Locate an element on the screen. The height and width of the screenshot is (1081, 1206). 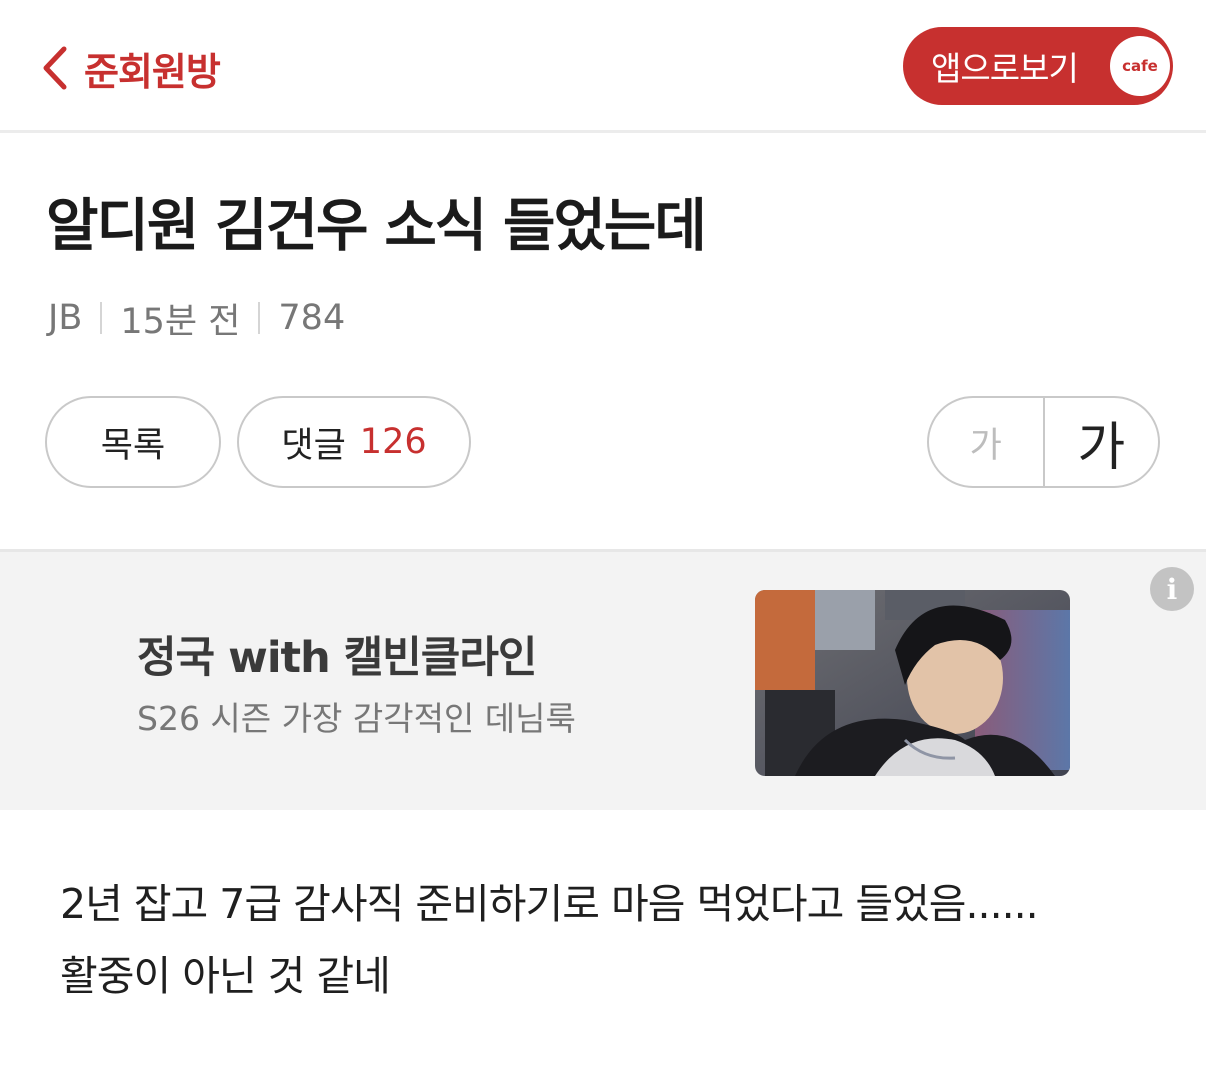
font-size-large-button: 가 is located at coordinates (1102, 442).